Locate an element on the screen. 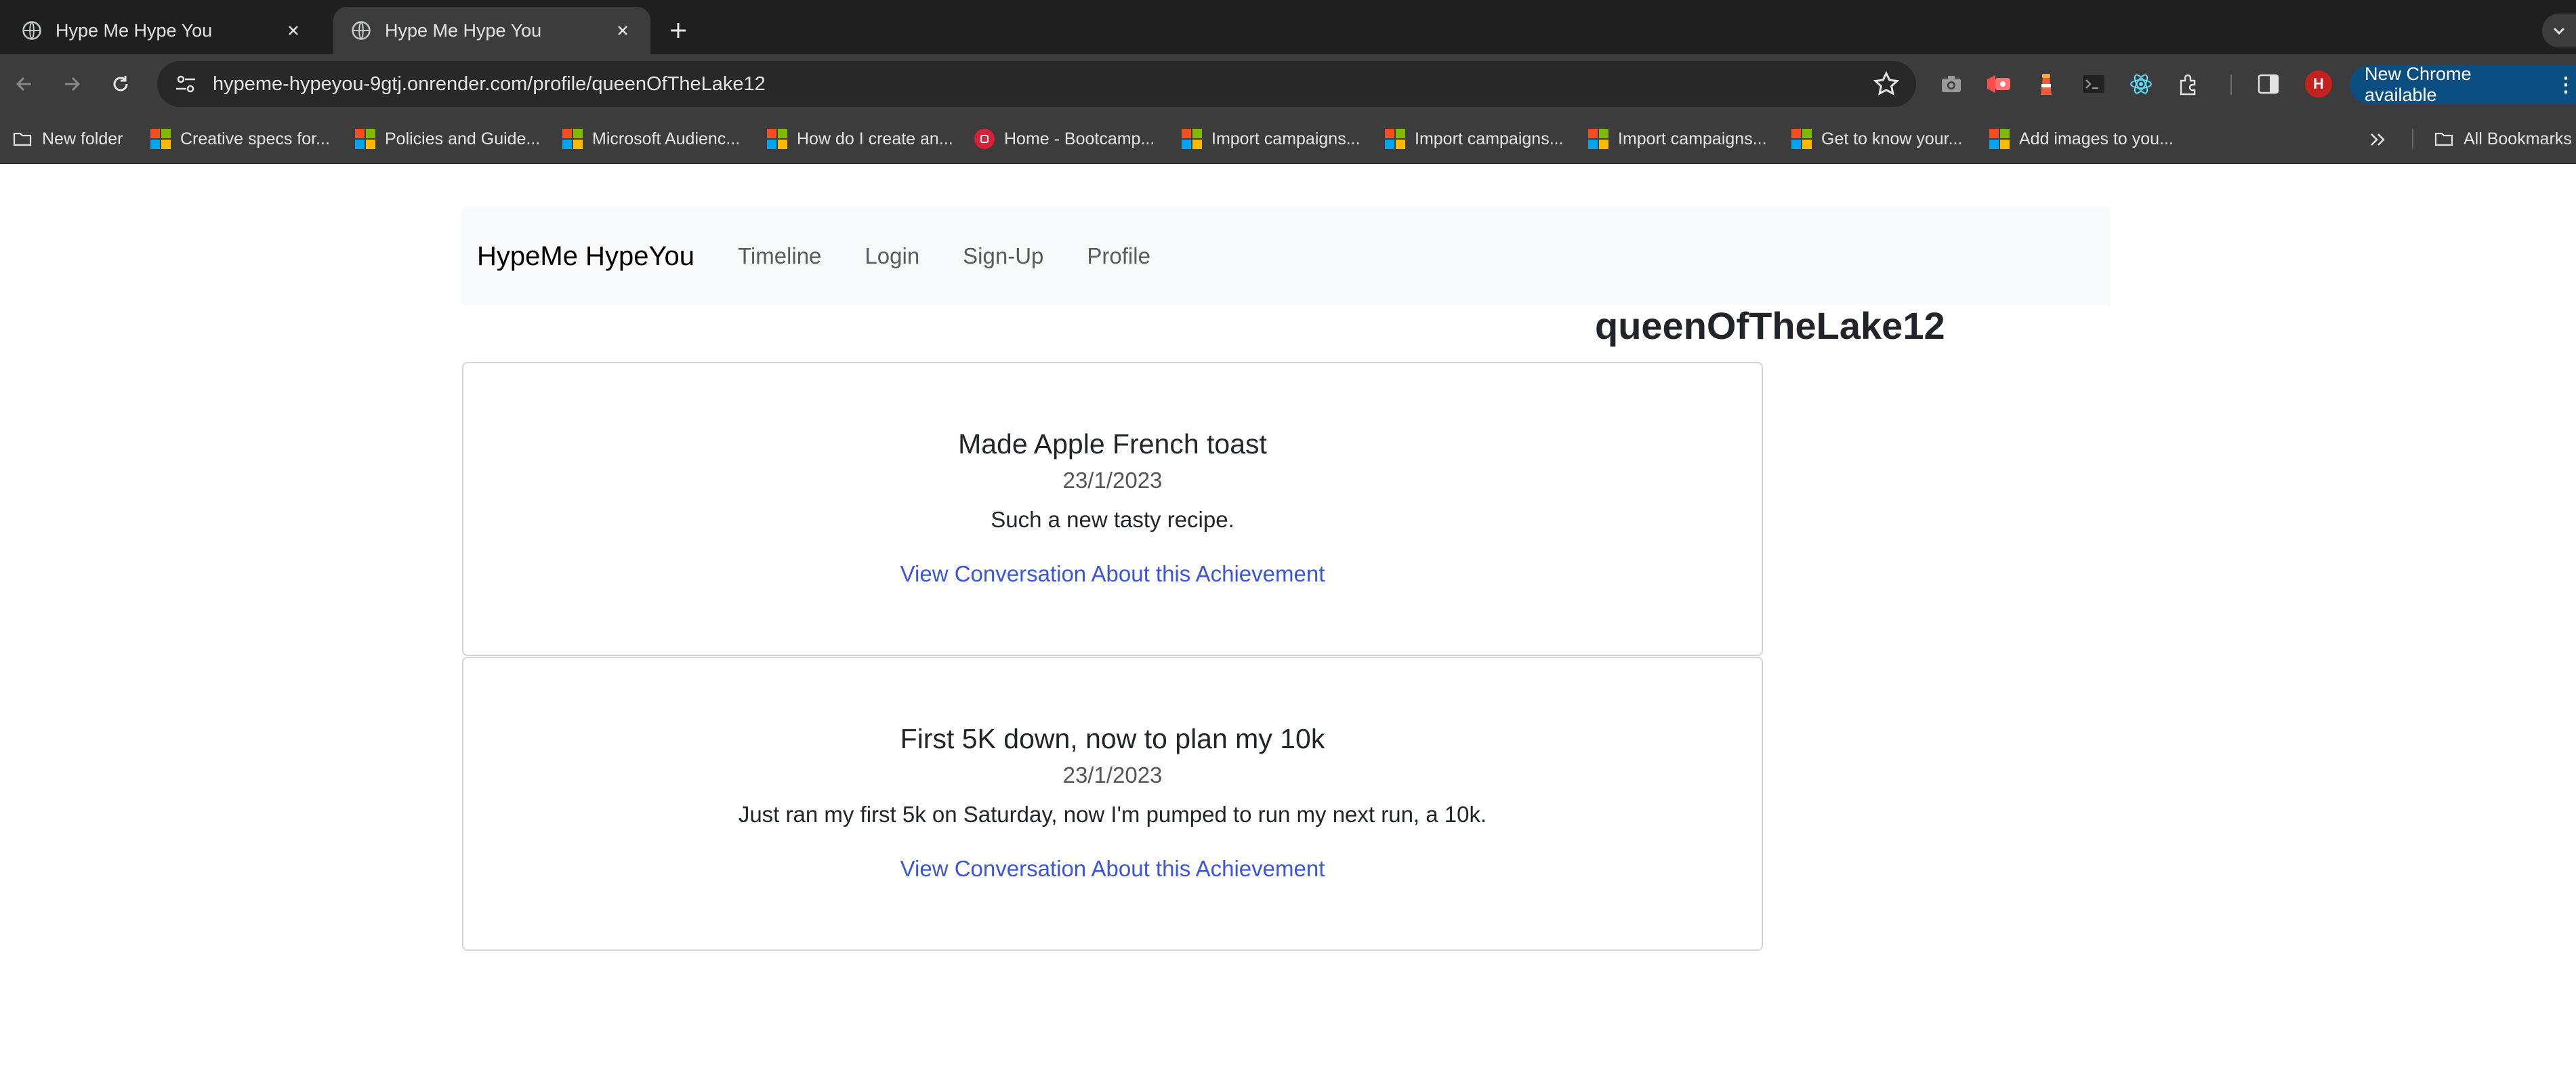  reload-icon is located at coordinates (120, 83).